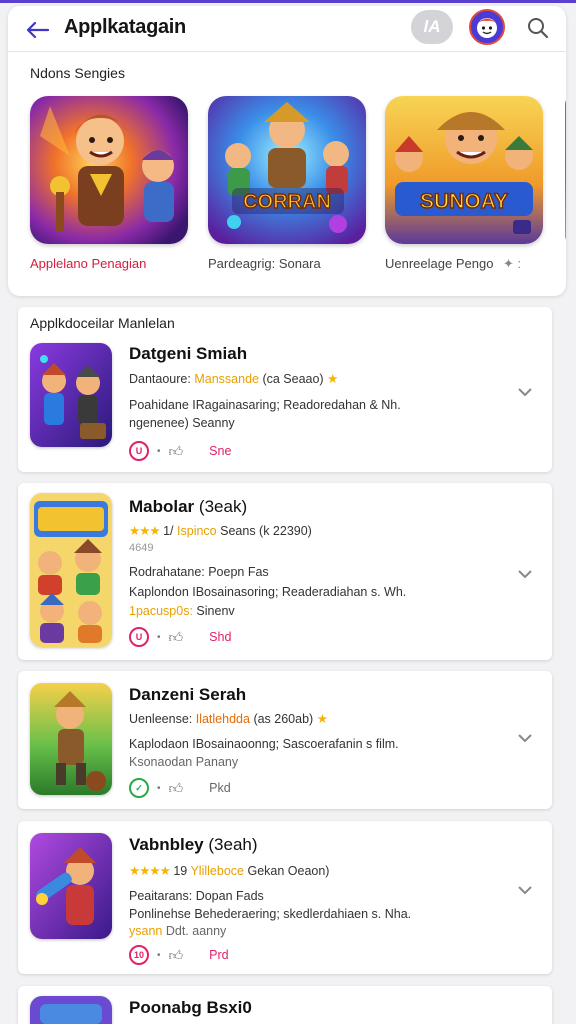 This screenshot has height=1024, width=576. I want to click on back-arrow-icon, so click(38, 30).